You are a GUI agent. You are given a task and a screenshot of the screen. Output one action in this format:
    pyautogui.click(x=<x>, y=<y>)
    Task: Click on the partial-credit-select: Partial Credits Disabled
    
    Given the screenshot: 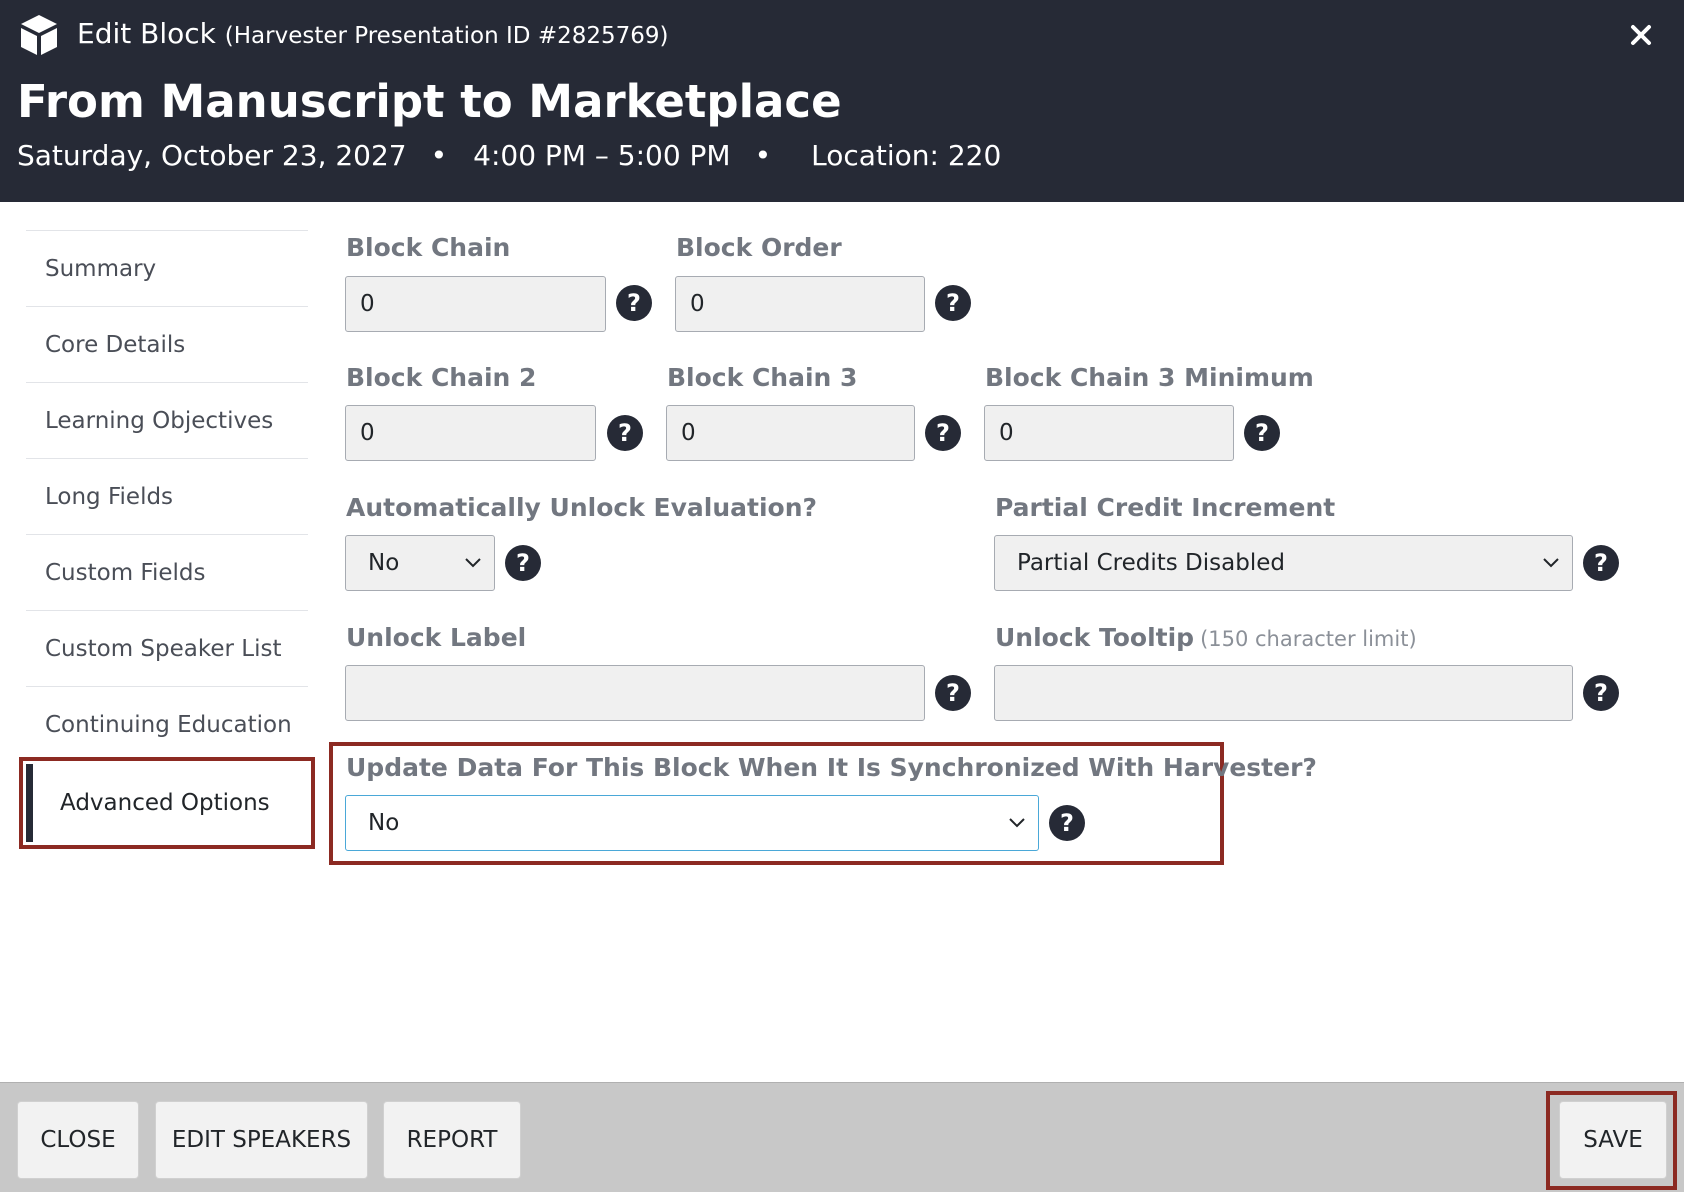 What is the action you would take?
    pyautogui.click(x=1283, y=563)
    